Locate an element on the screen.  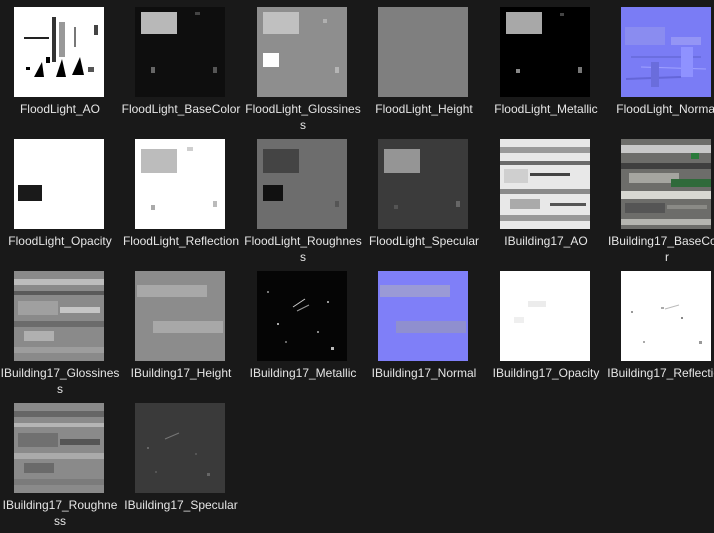
file-item-ibuilding17-metallic: IBuilding17_Metallic is located at coordinates (303, 335).